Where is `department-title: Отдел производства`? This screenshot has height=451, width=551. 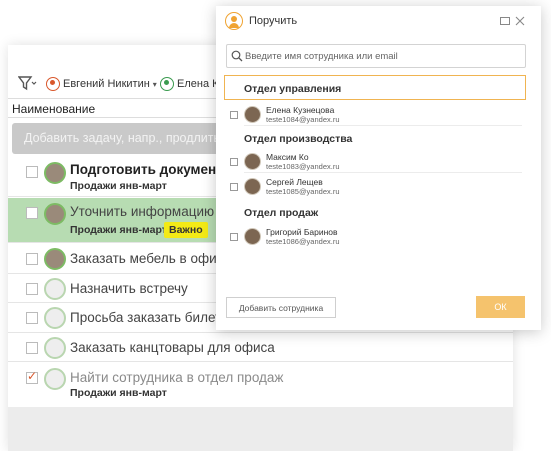 department-title: Отдел производства is located at coordinates (298, 139).